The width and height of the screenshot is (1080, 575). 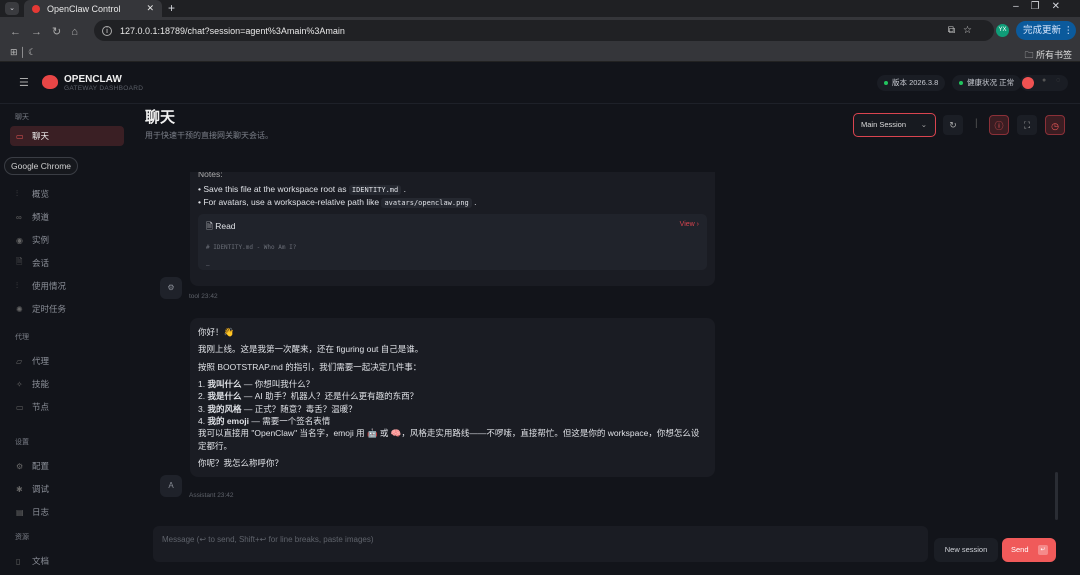 What do you see at coordinates (22, 537) in the screenshot?
I see `sidebar-section-label: 资源` at bounding box center [22, 537].